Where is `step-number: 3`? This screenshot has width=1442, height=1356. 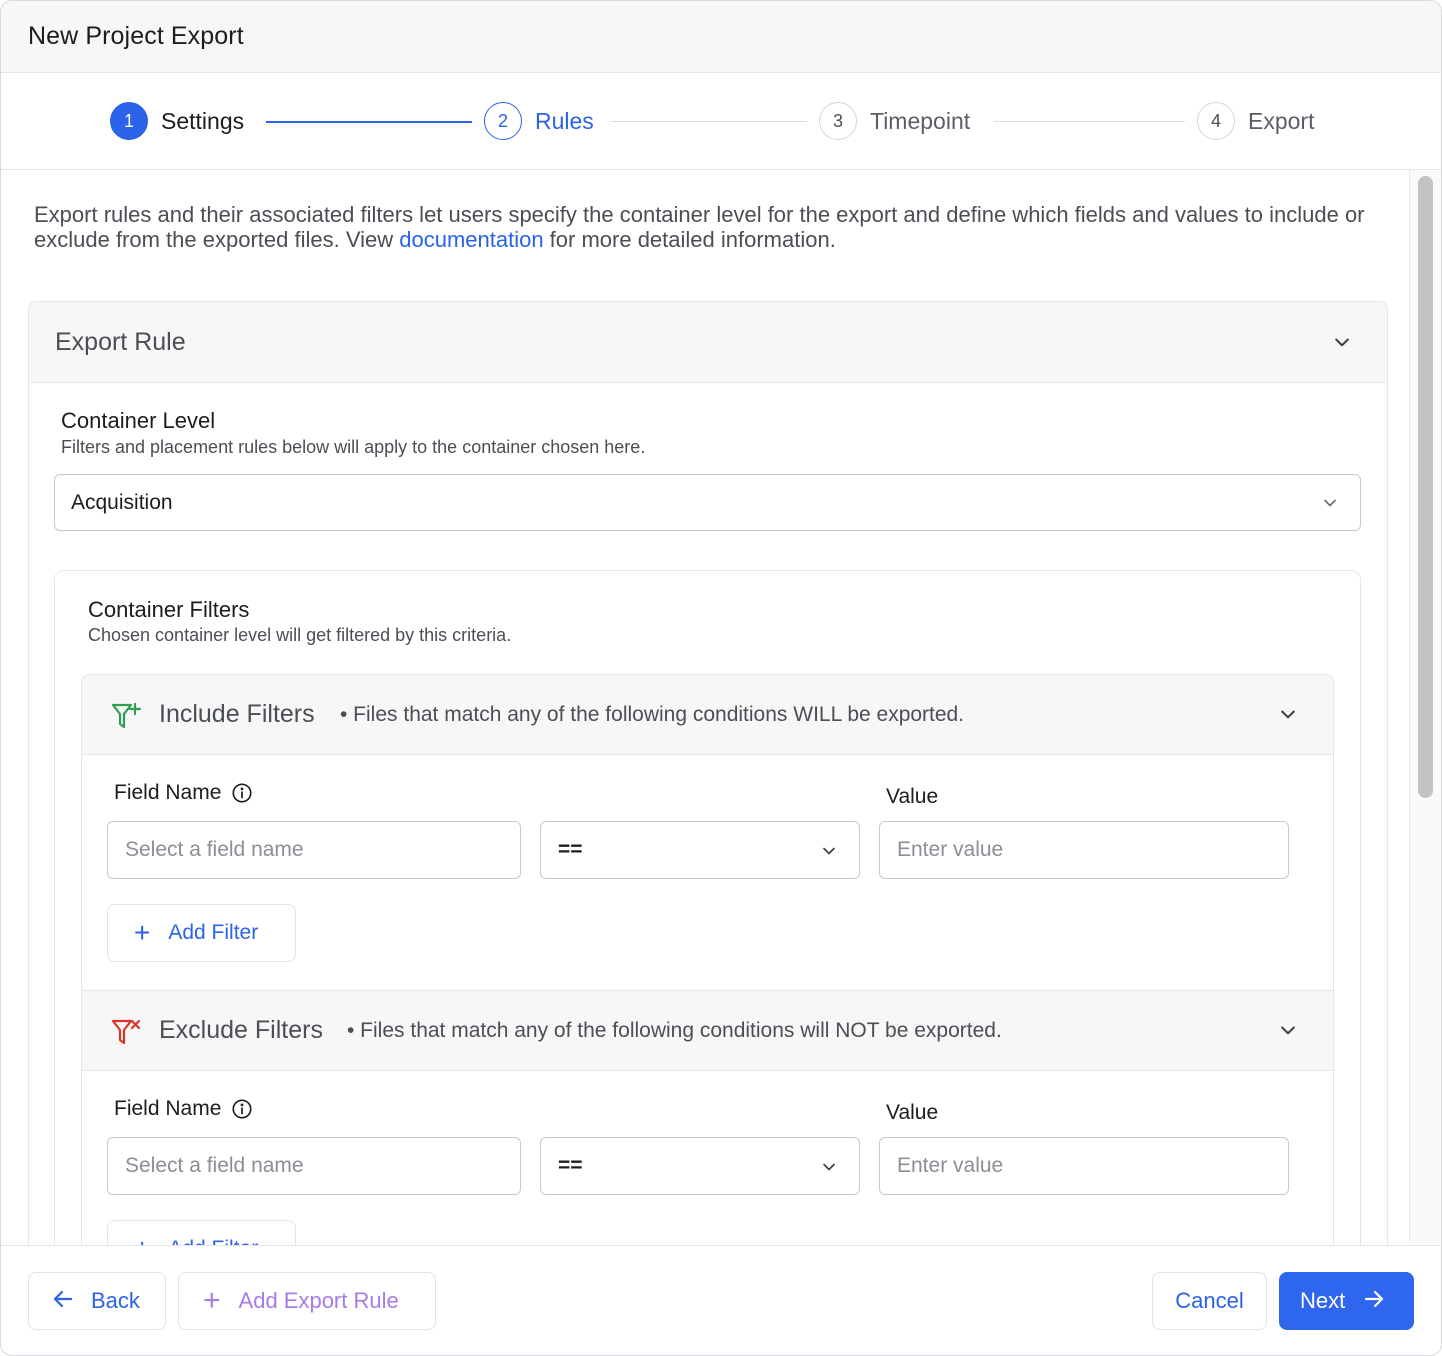 step-number: 3 is located at coordinates (838, 121).